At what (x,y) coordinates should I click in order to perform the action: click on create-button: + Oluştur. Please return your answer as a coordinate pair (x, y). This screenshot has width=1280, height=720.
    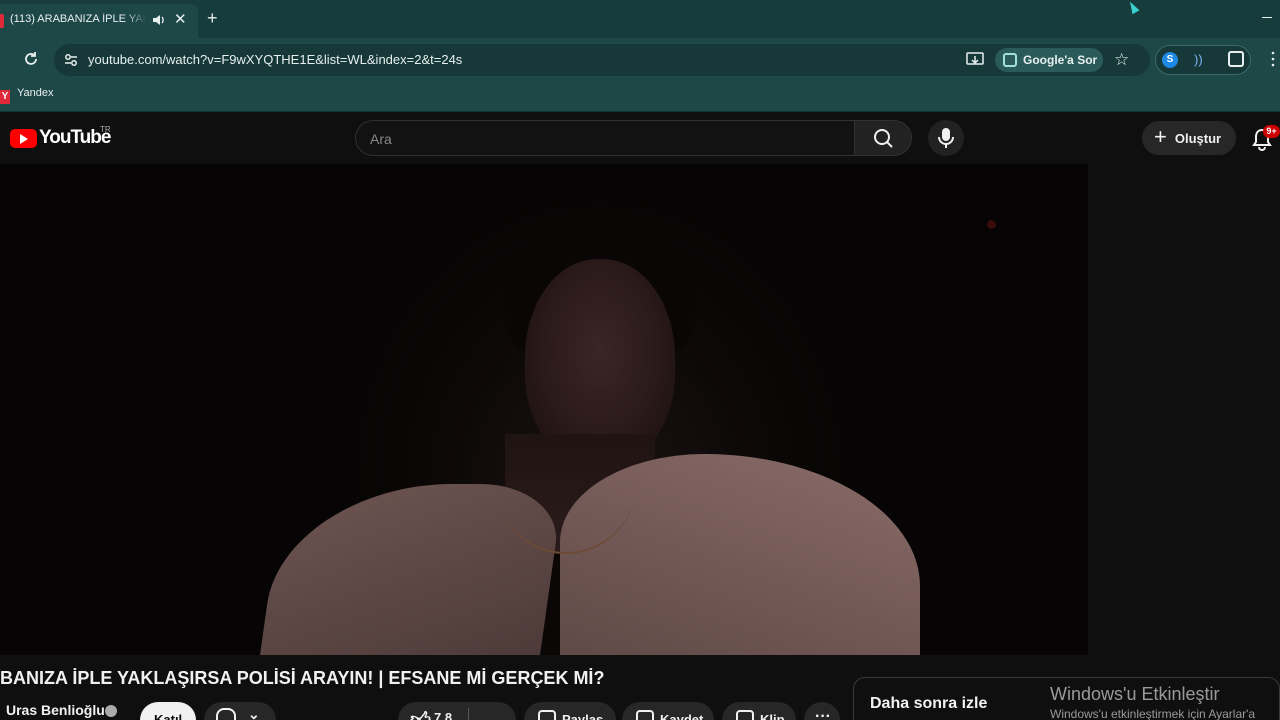
    Looking at the image, I should click on (1189, 138).